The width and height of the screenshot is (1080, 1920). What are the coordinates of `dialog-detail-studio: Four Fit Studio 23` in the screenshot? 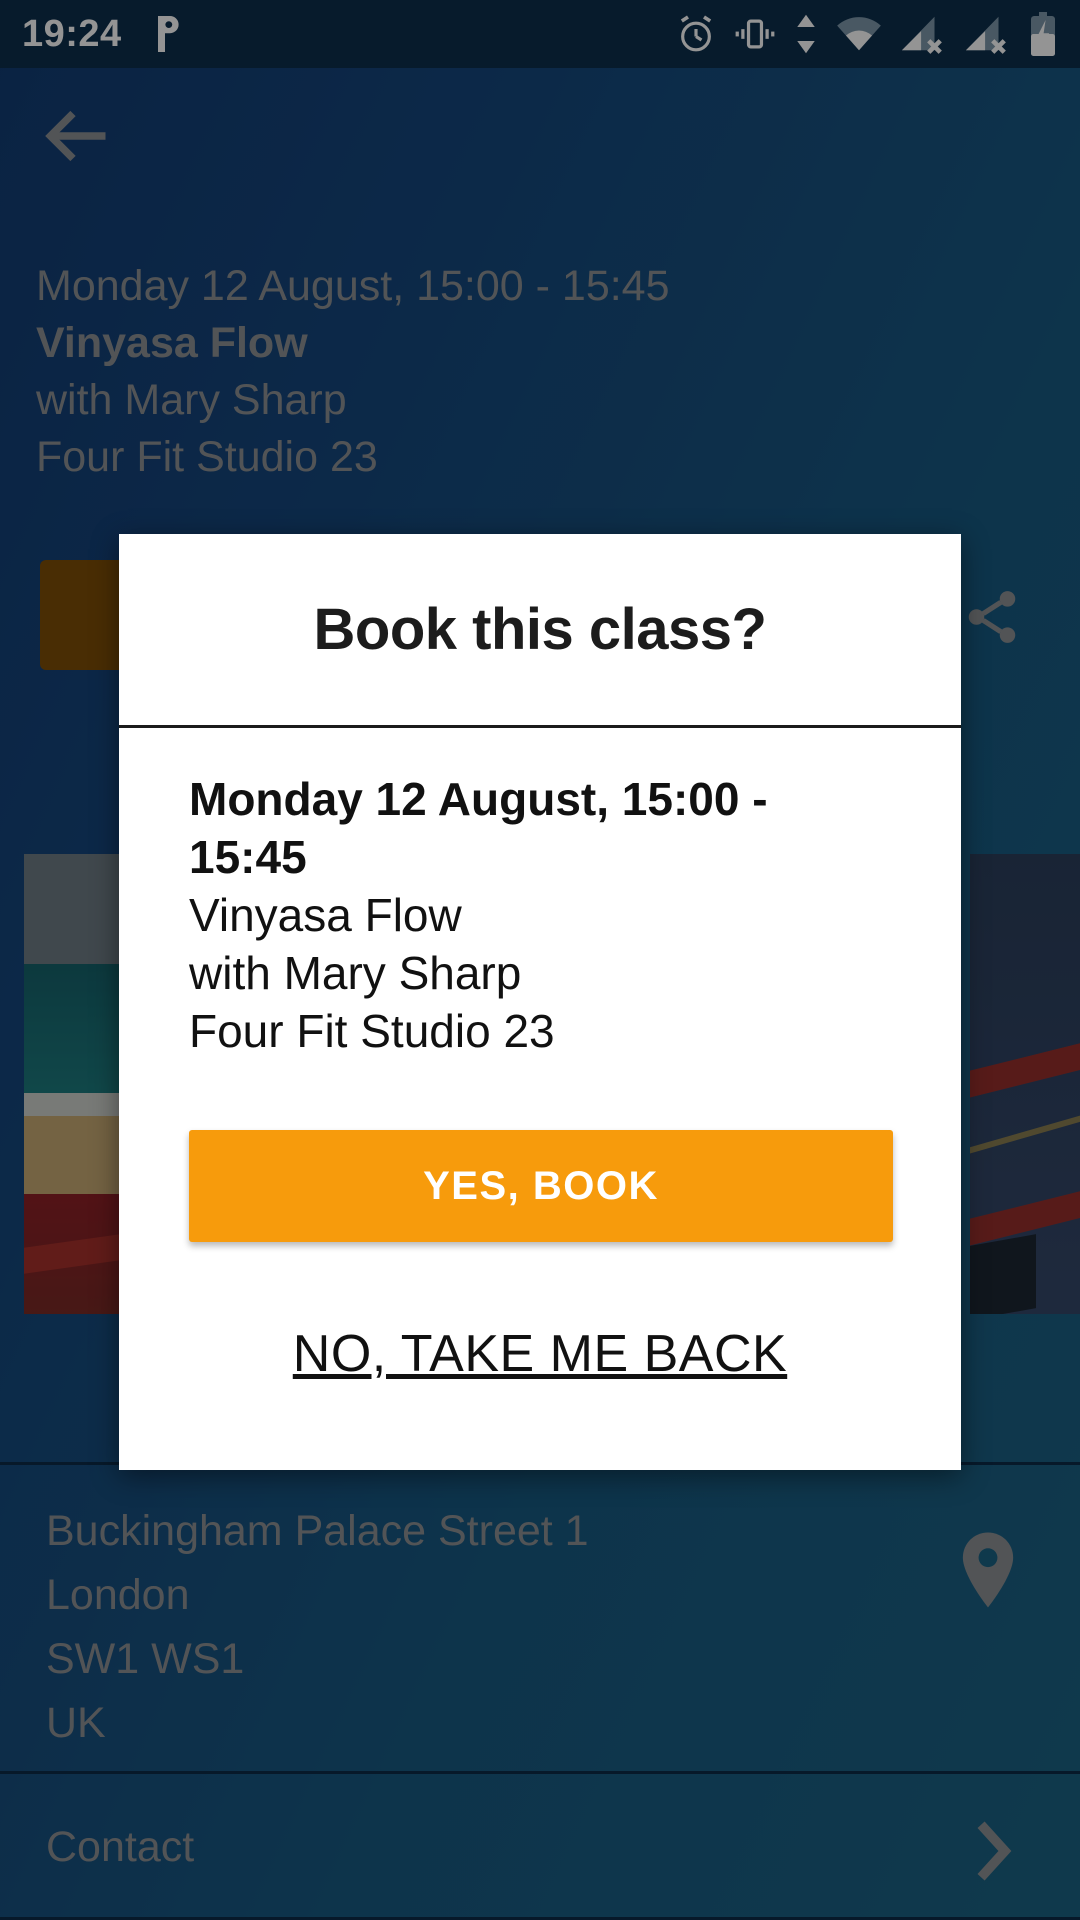 It's located at (372, 1031).